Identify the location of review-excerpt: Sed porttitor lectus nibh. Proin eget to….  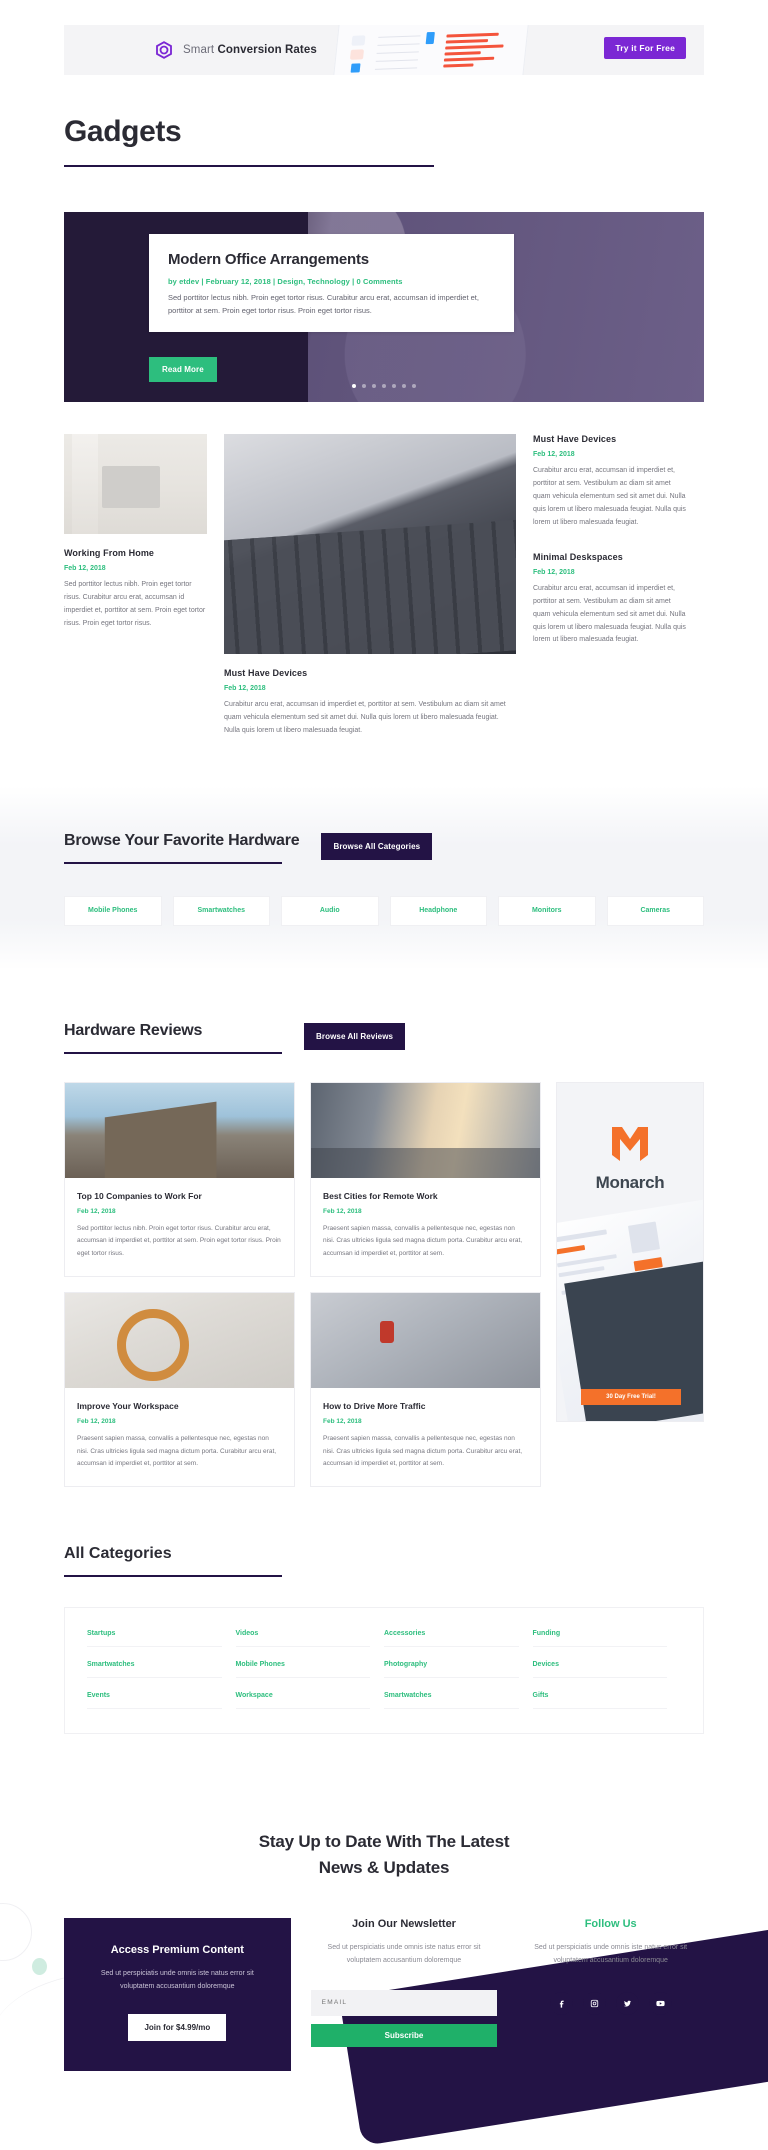
(179, 1241).